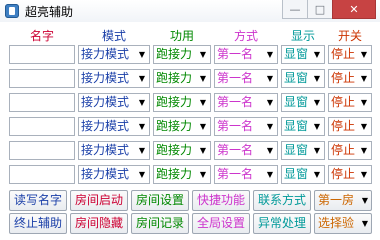  What do you see at coordinates (113, 36) in the screenshot?
I see `column-header-mode: 模式` at bounding box center [113, 36].